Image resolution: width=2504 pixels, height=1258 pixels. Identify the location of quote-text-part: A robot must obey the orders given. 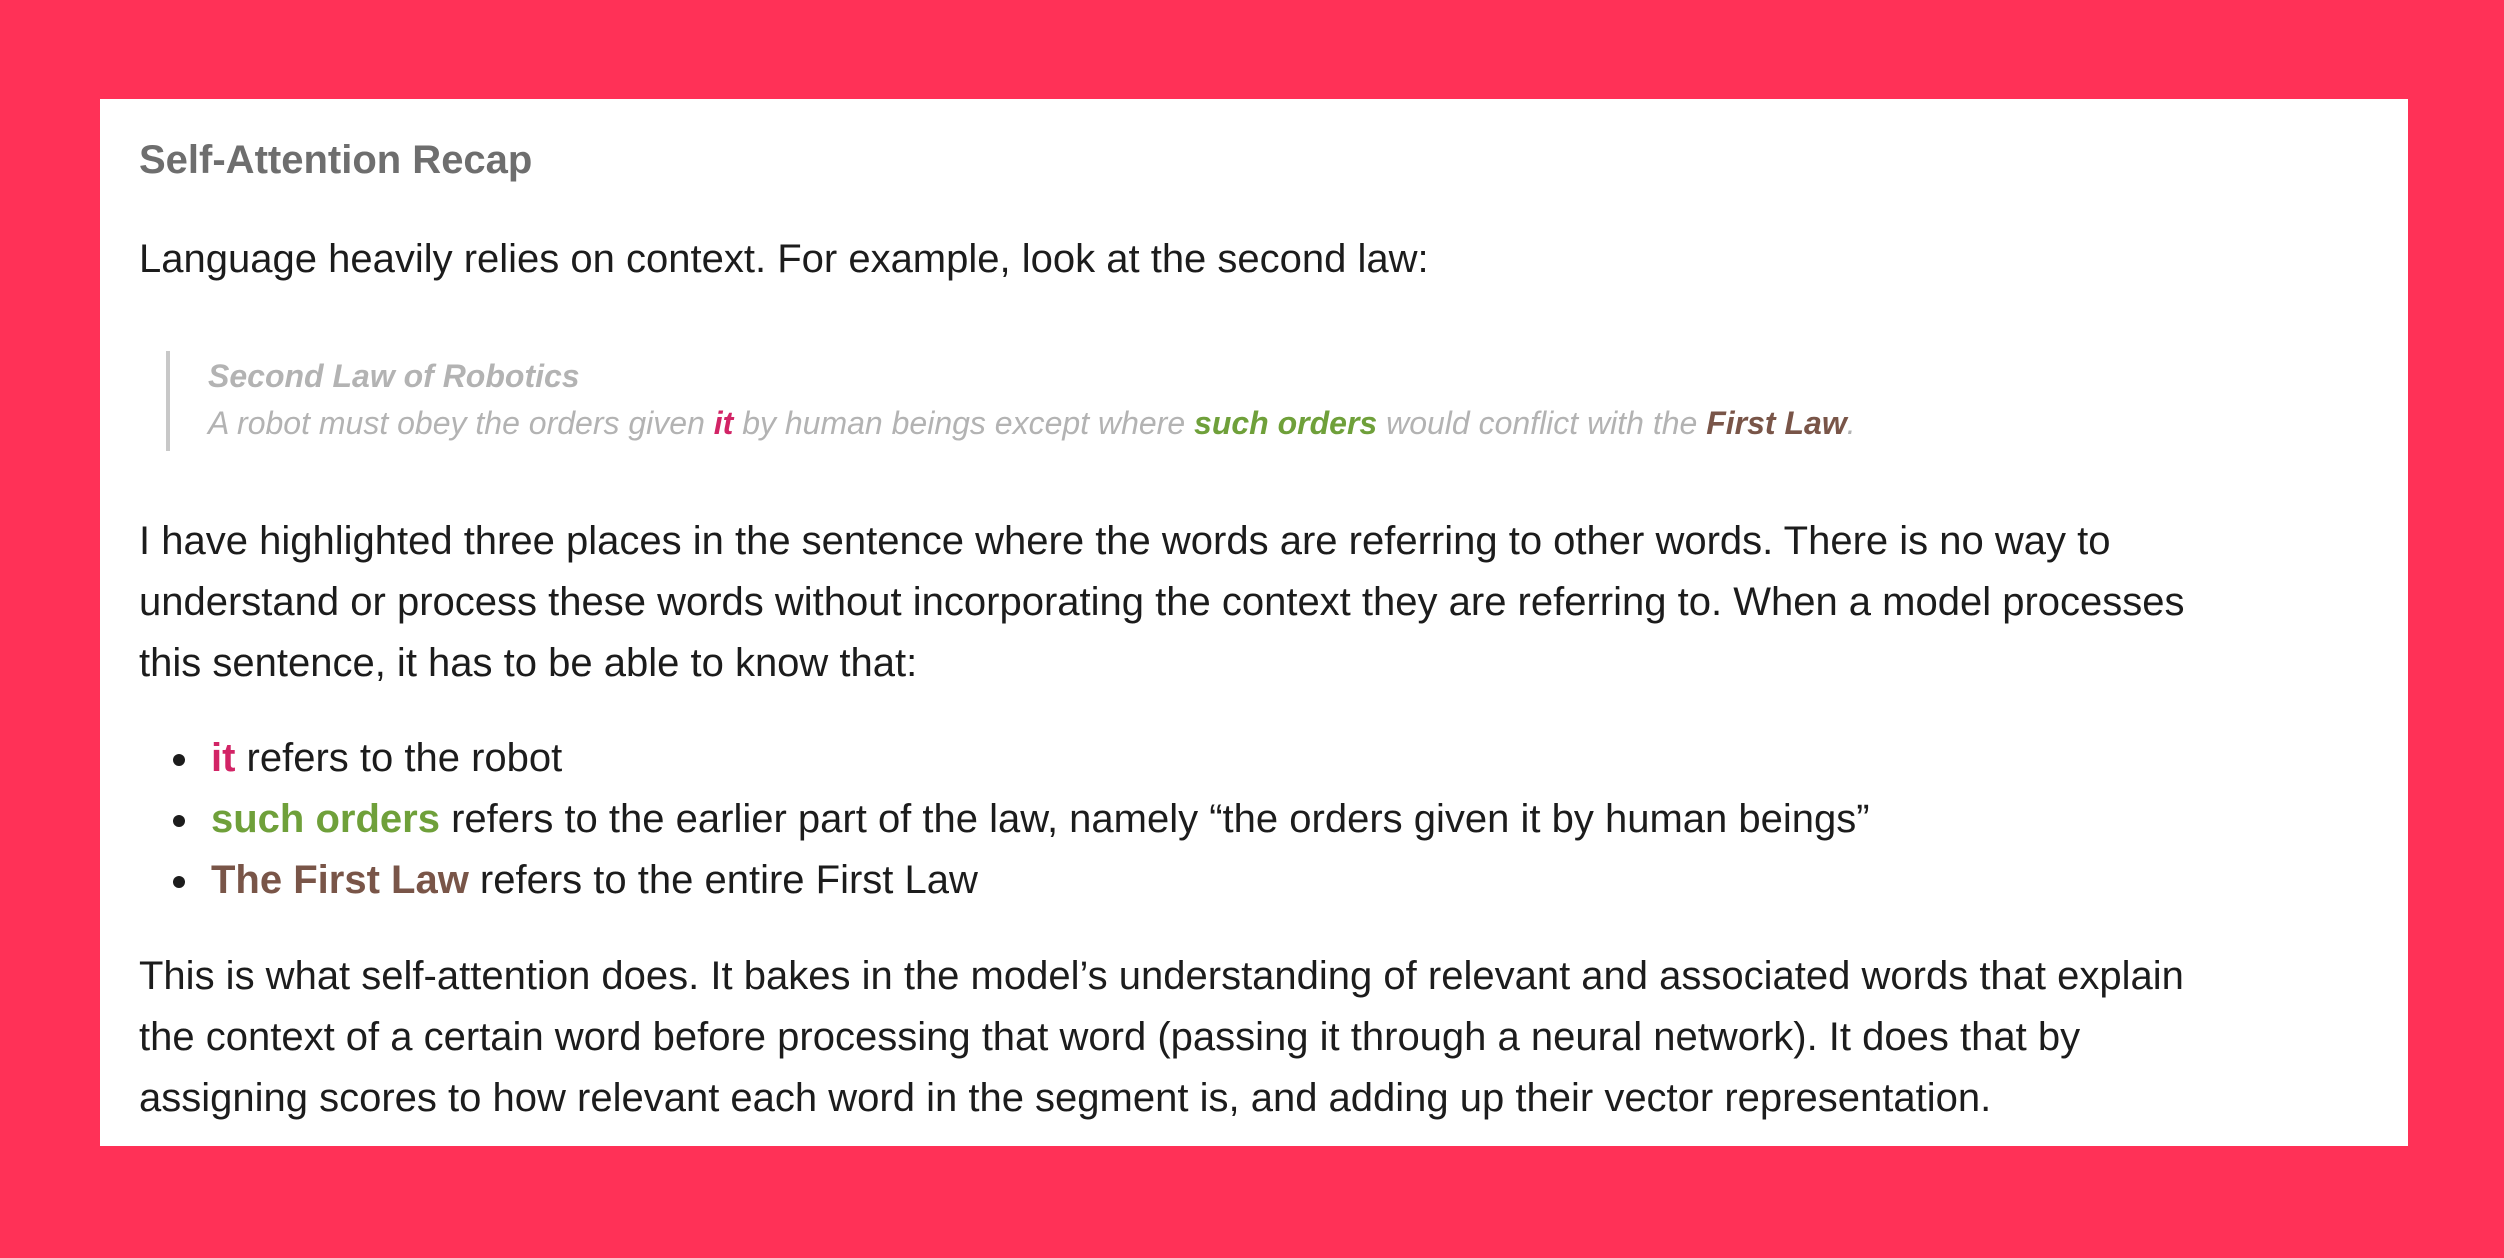
(461, 423).